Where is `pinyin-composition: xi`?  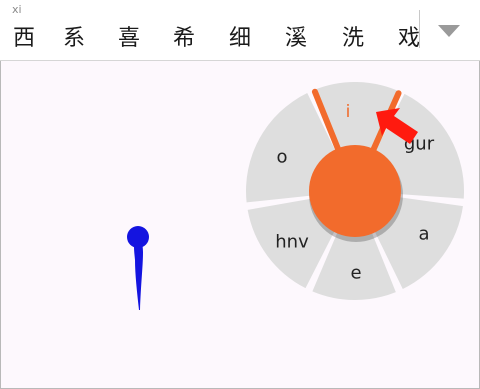 pinyin-composition: xi is located at coordinates (17, 9).